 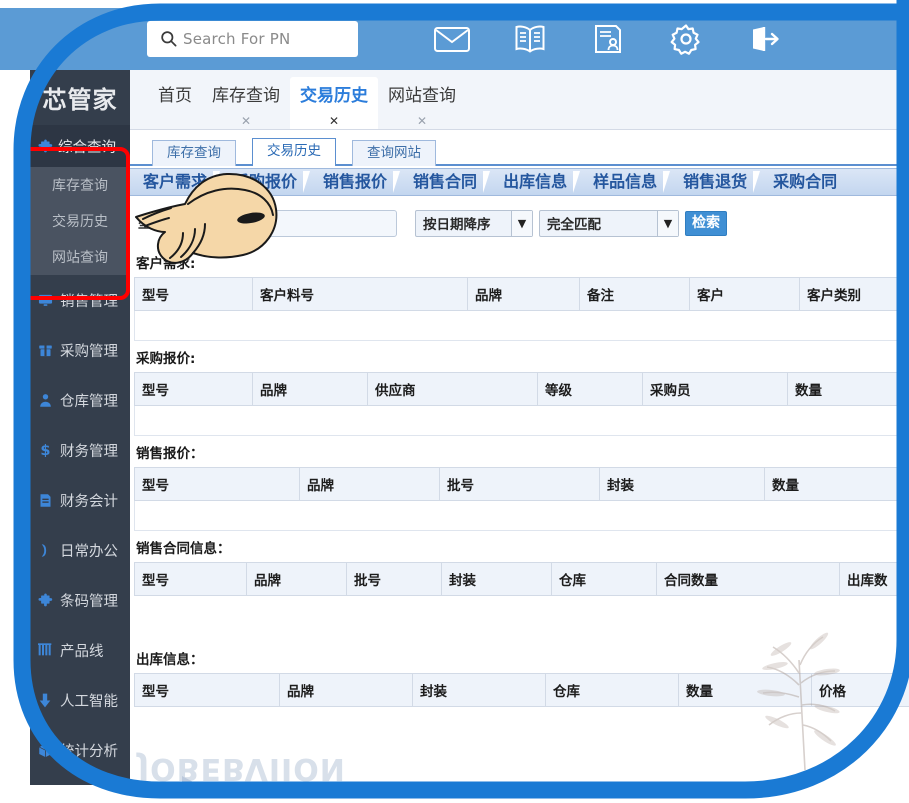 I want to click on sidebar-item-daily-office: 日常办公, so click(x=80, y=550).